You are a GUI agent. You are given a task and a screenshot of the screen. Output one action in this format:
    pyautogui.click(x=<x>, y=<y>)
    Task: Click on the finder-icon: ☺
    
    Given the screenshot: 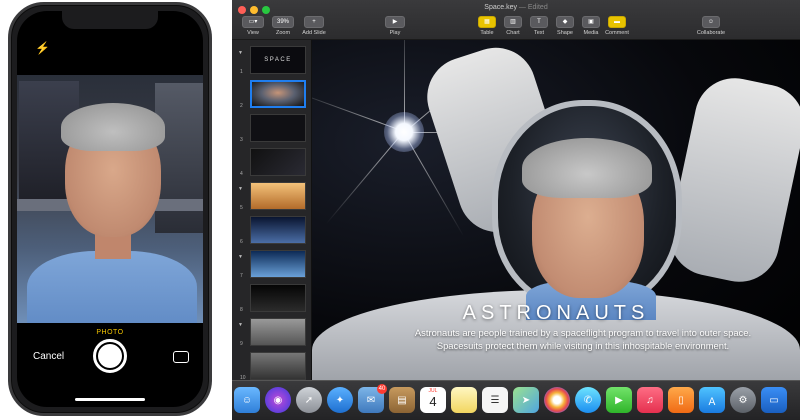 What is the action you would take?
    pyautogui.click(x=247, y=400)
    